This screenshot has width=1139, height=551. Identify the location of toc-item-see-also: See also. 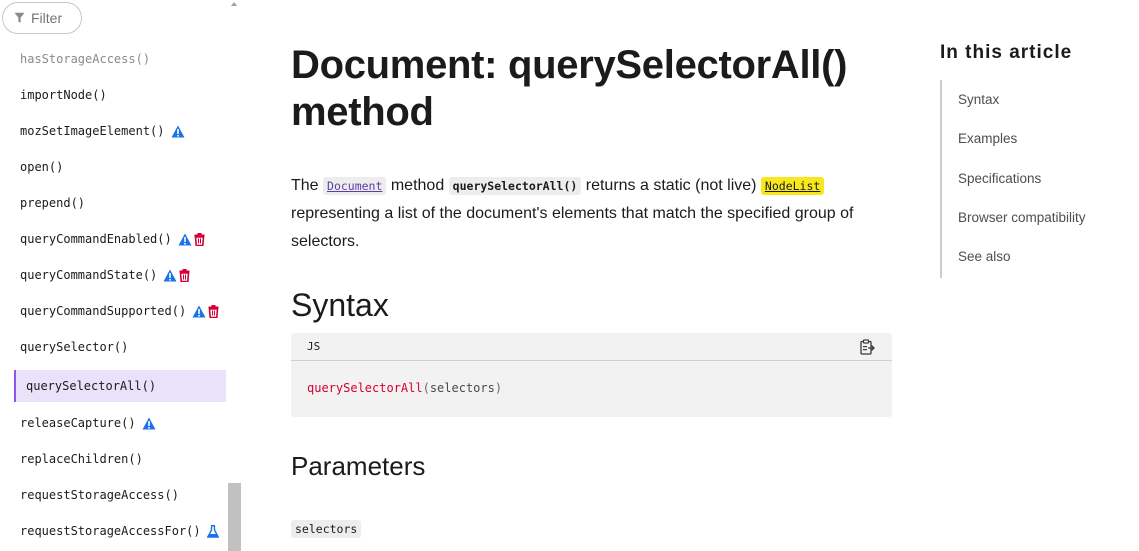
(984, 257).